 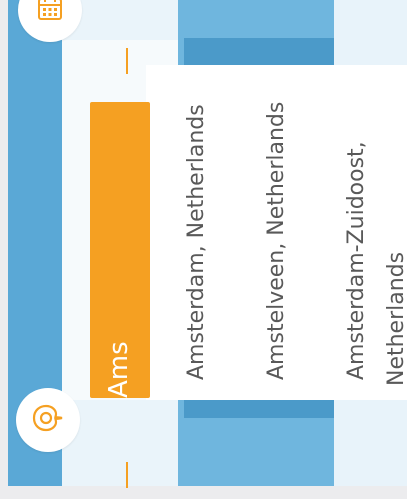 I want to click on accent-divider-bottom, so click(x=127, y=475).